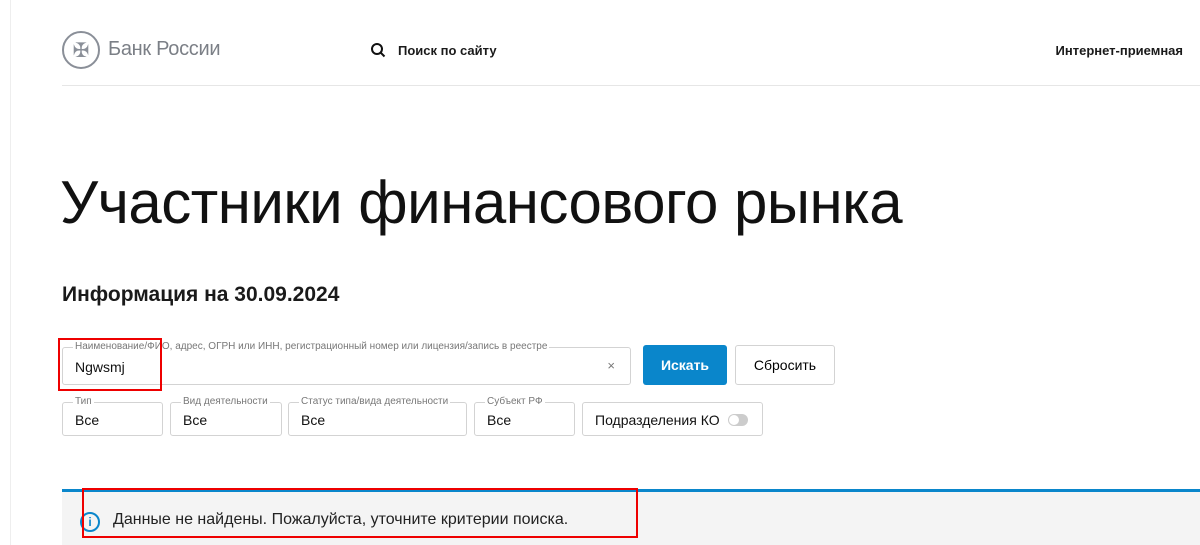 The height and width of the screenshot is (545, 1200). I want to click on search-button: Искать, so click(685, 365).